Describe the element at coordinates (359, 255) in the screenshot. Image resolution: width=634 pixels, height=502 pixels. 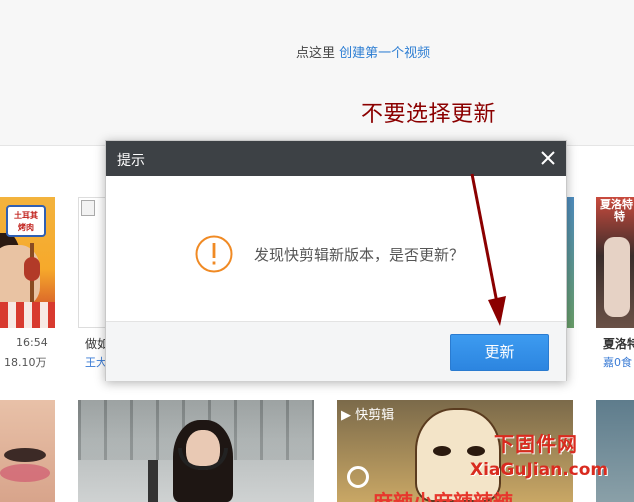
I see `dialog-message: 发现快剪辑新版本，是否更新？` at that location.